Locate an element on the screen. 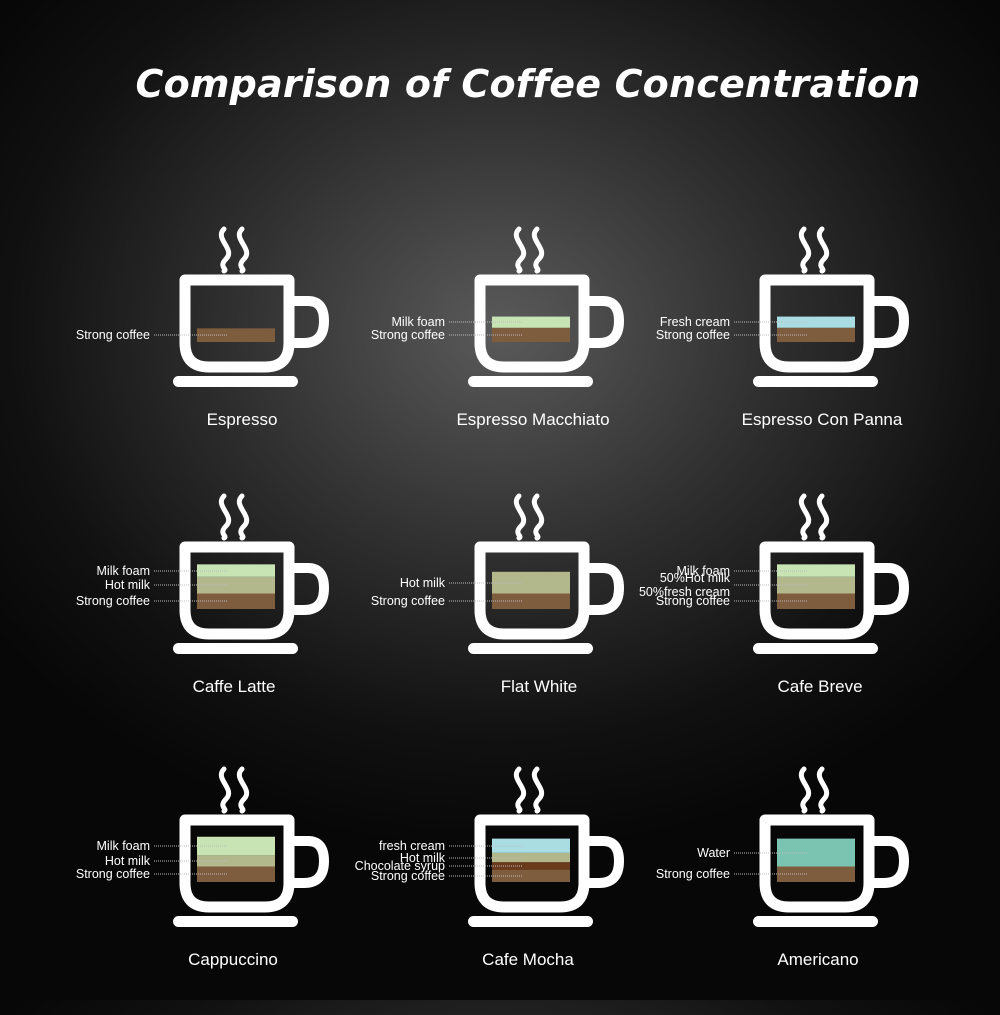  layer-label: Fresh cream is located at coordinates (694, 322).